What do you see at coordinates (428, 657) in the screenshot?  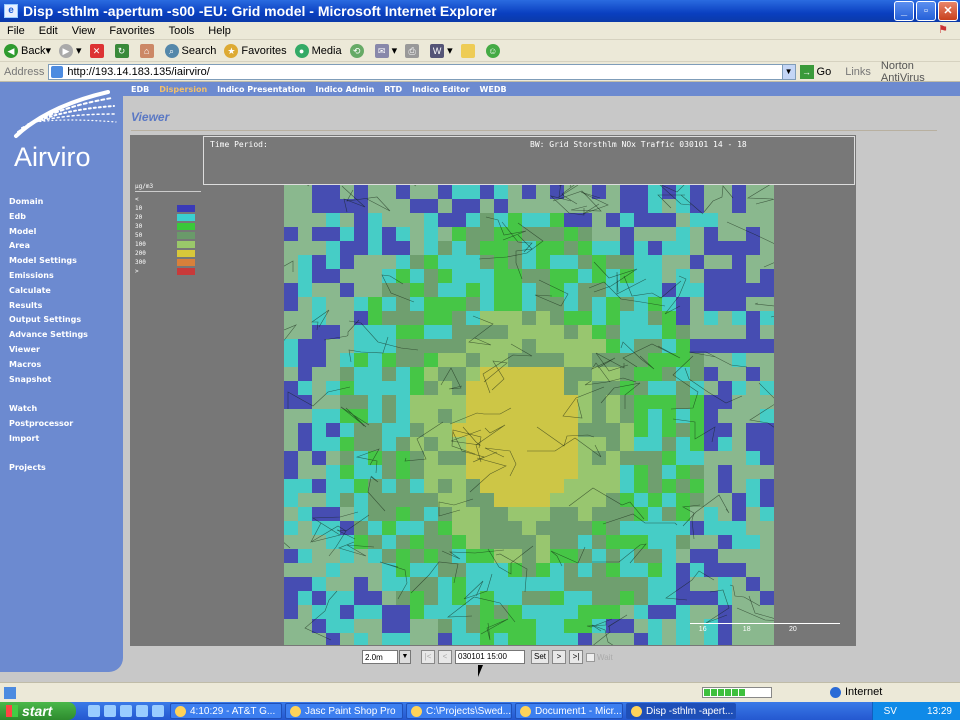 I see `first-button: |<` at bounding box center [428, 657].